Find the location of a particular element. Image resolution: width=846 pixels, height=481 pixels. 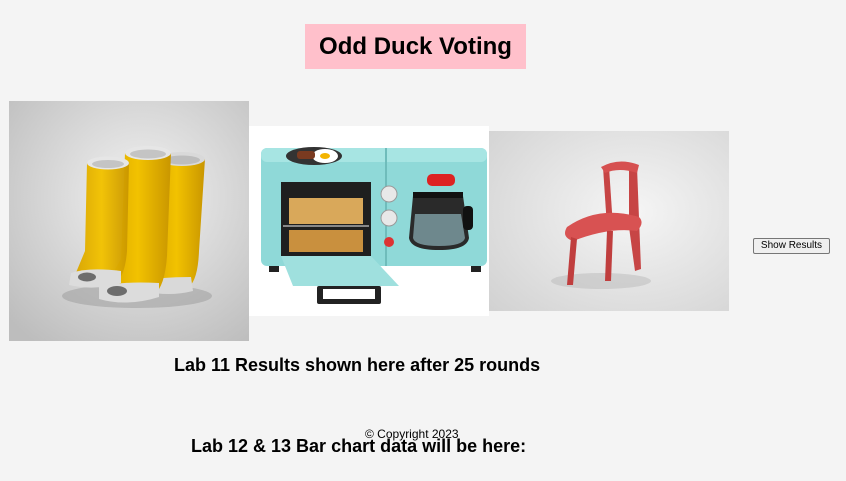

boots-image is located at coordinates (129, 221).